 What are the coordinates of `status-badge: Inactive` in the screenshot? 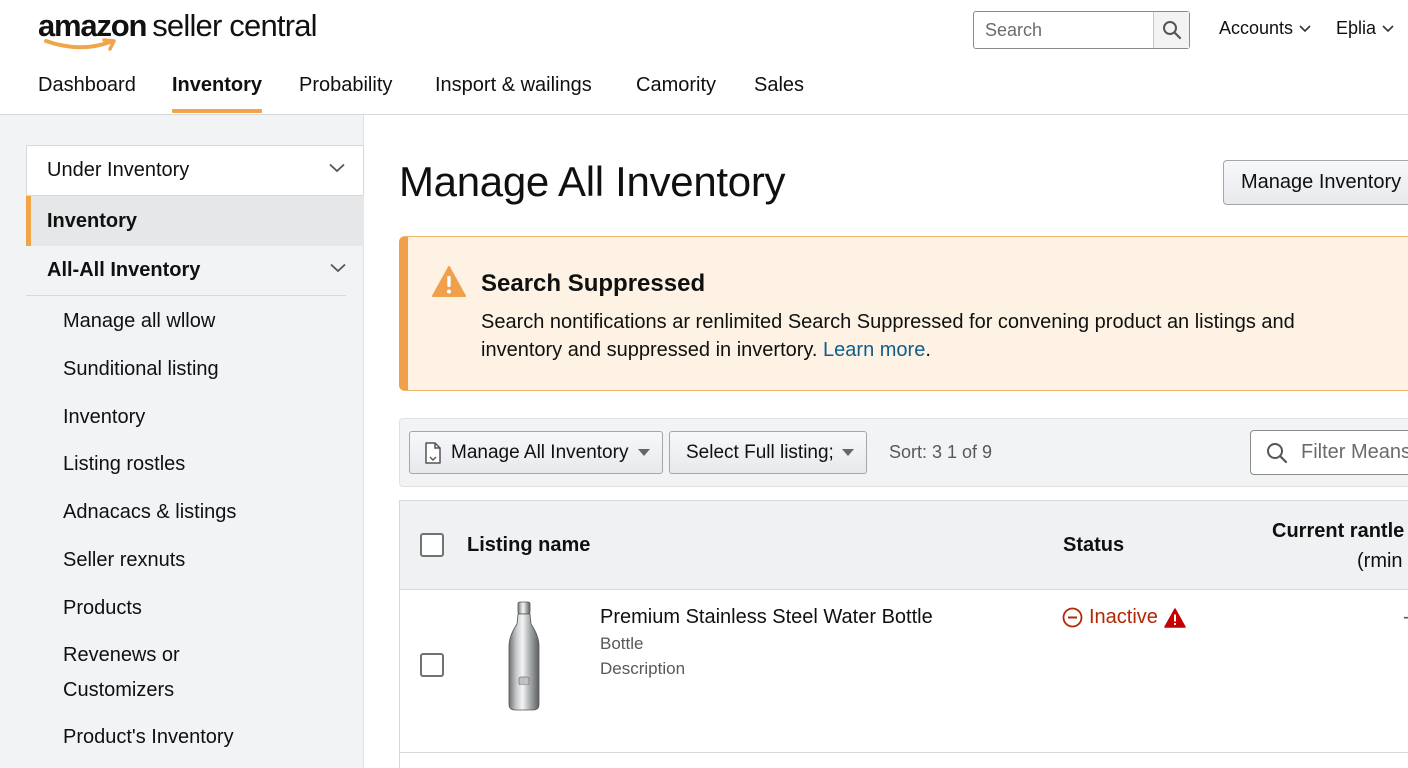 It's located at (1124, 617).